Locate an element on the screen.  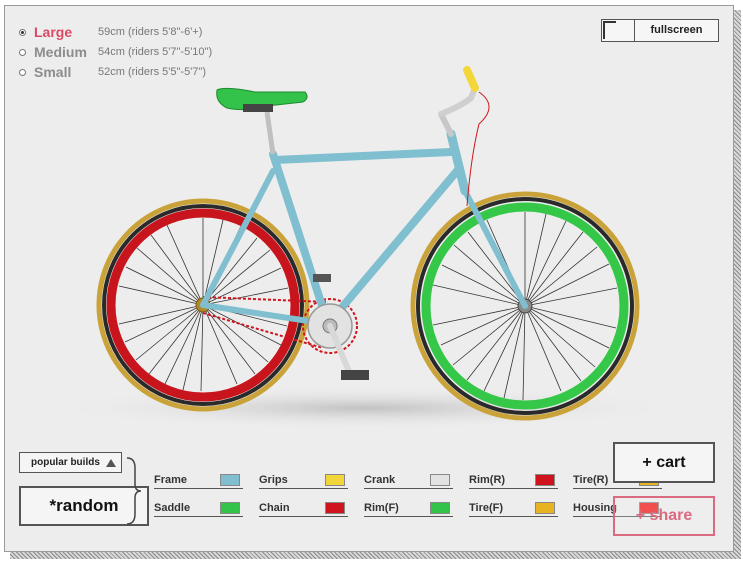
top-tube is located at coordinates (363, 156).